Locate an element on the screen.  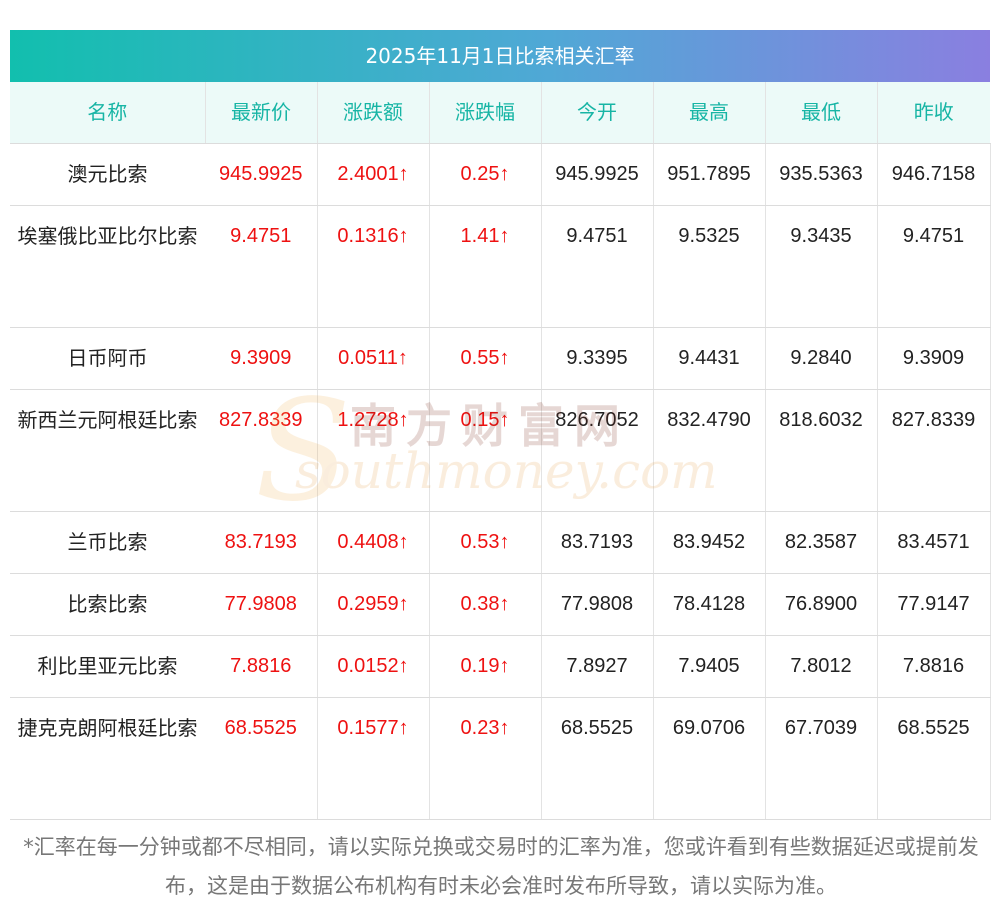
column-header: 昨收 is located at coordinates (933, 113).